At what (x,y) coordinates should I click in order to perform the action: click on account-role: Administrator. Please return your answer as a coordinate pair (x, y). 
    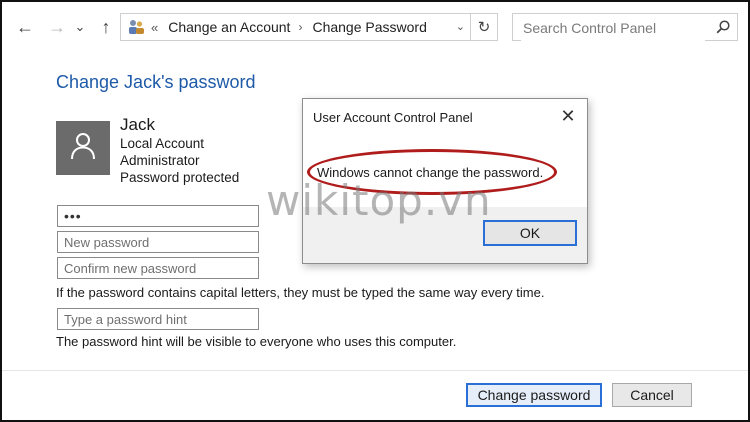
    Looking at the image, I should click on (160, 160).